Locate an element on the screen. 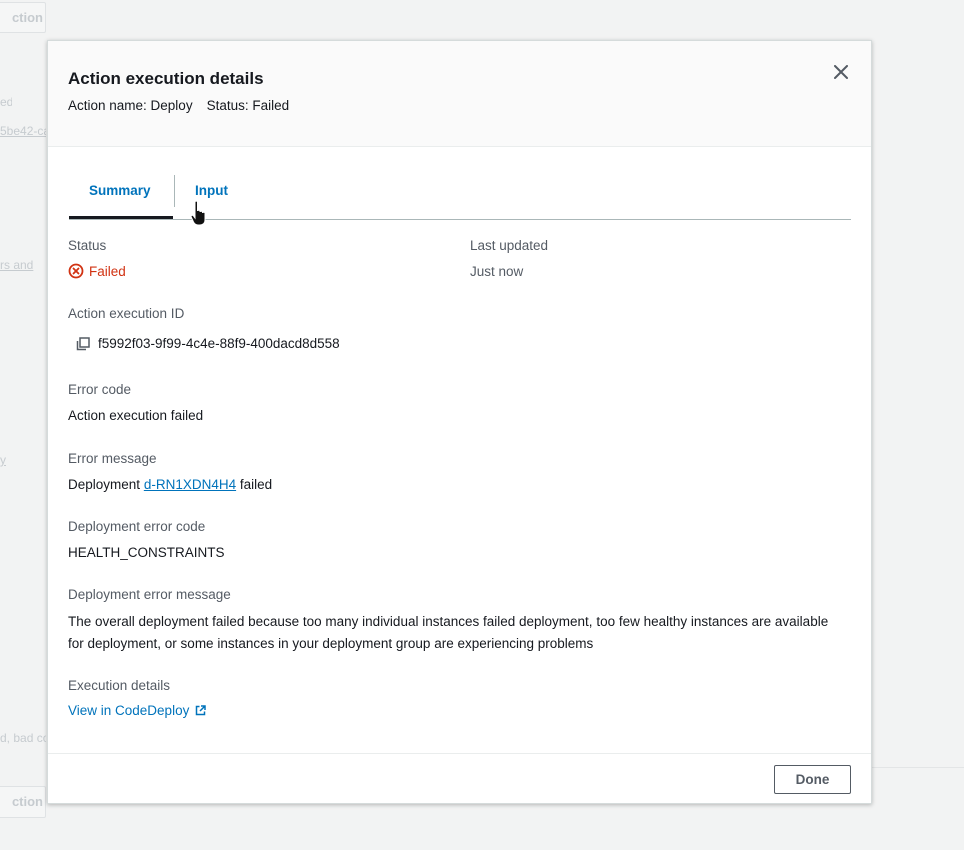 The width and height of the screenshot is (964, 850). error-message-prefix: Deployment is located at coordinates (104, 484).